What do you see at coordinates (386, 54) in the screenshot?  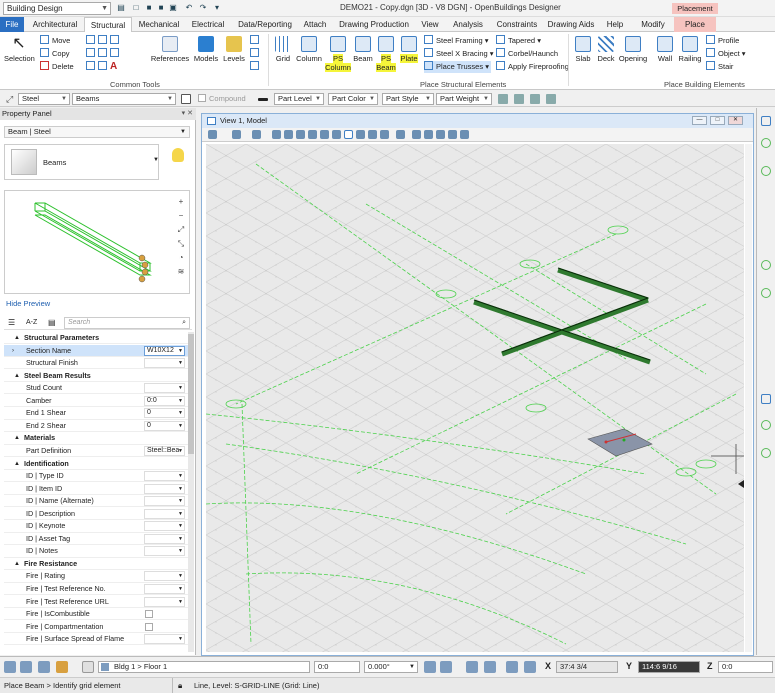 I see `ps-beam-button: PS Beam` at bounding box center [386, 54].